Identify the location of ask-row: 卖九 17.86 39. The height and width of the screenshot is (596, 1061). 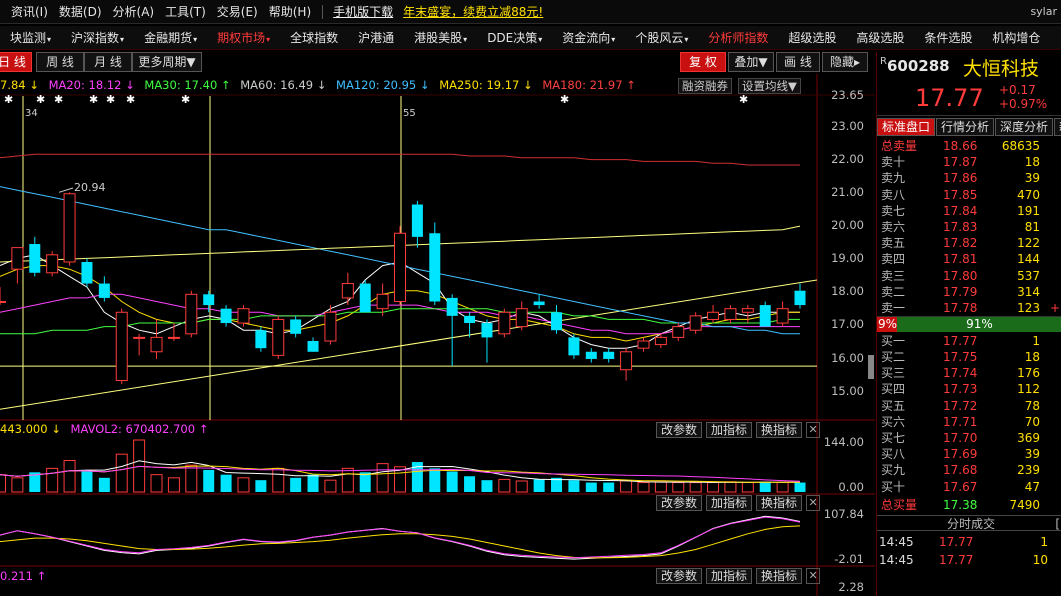
(969, 178).